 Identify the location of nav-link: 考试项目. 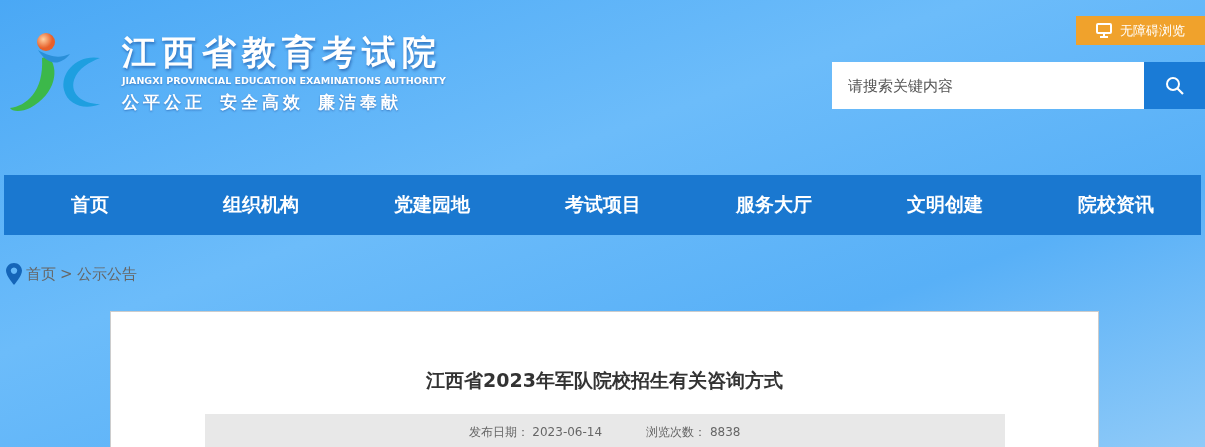
(602, 205).